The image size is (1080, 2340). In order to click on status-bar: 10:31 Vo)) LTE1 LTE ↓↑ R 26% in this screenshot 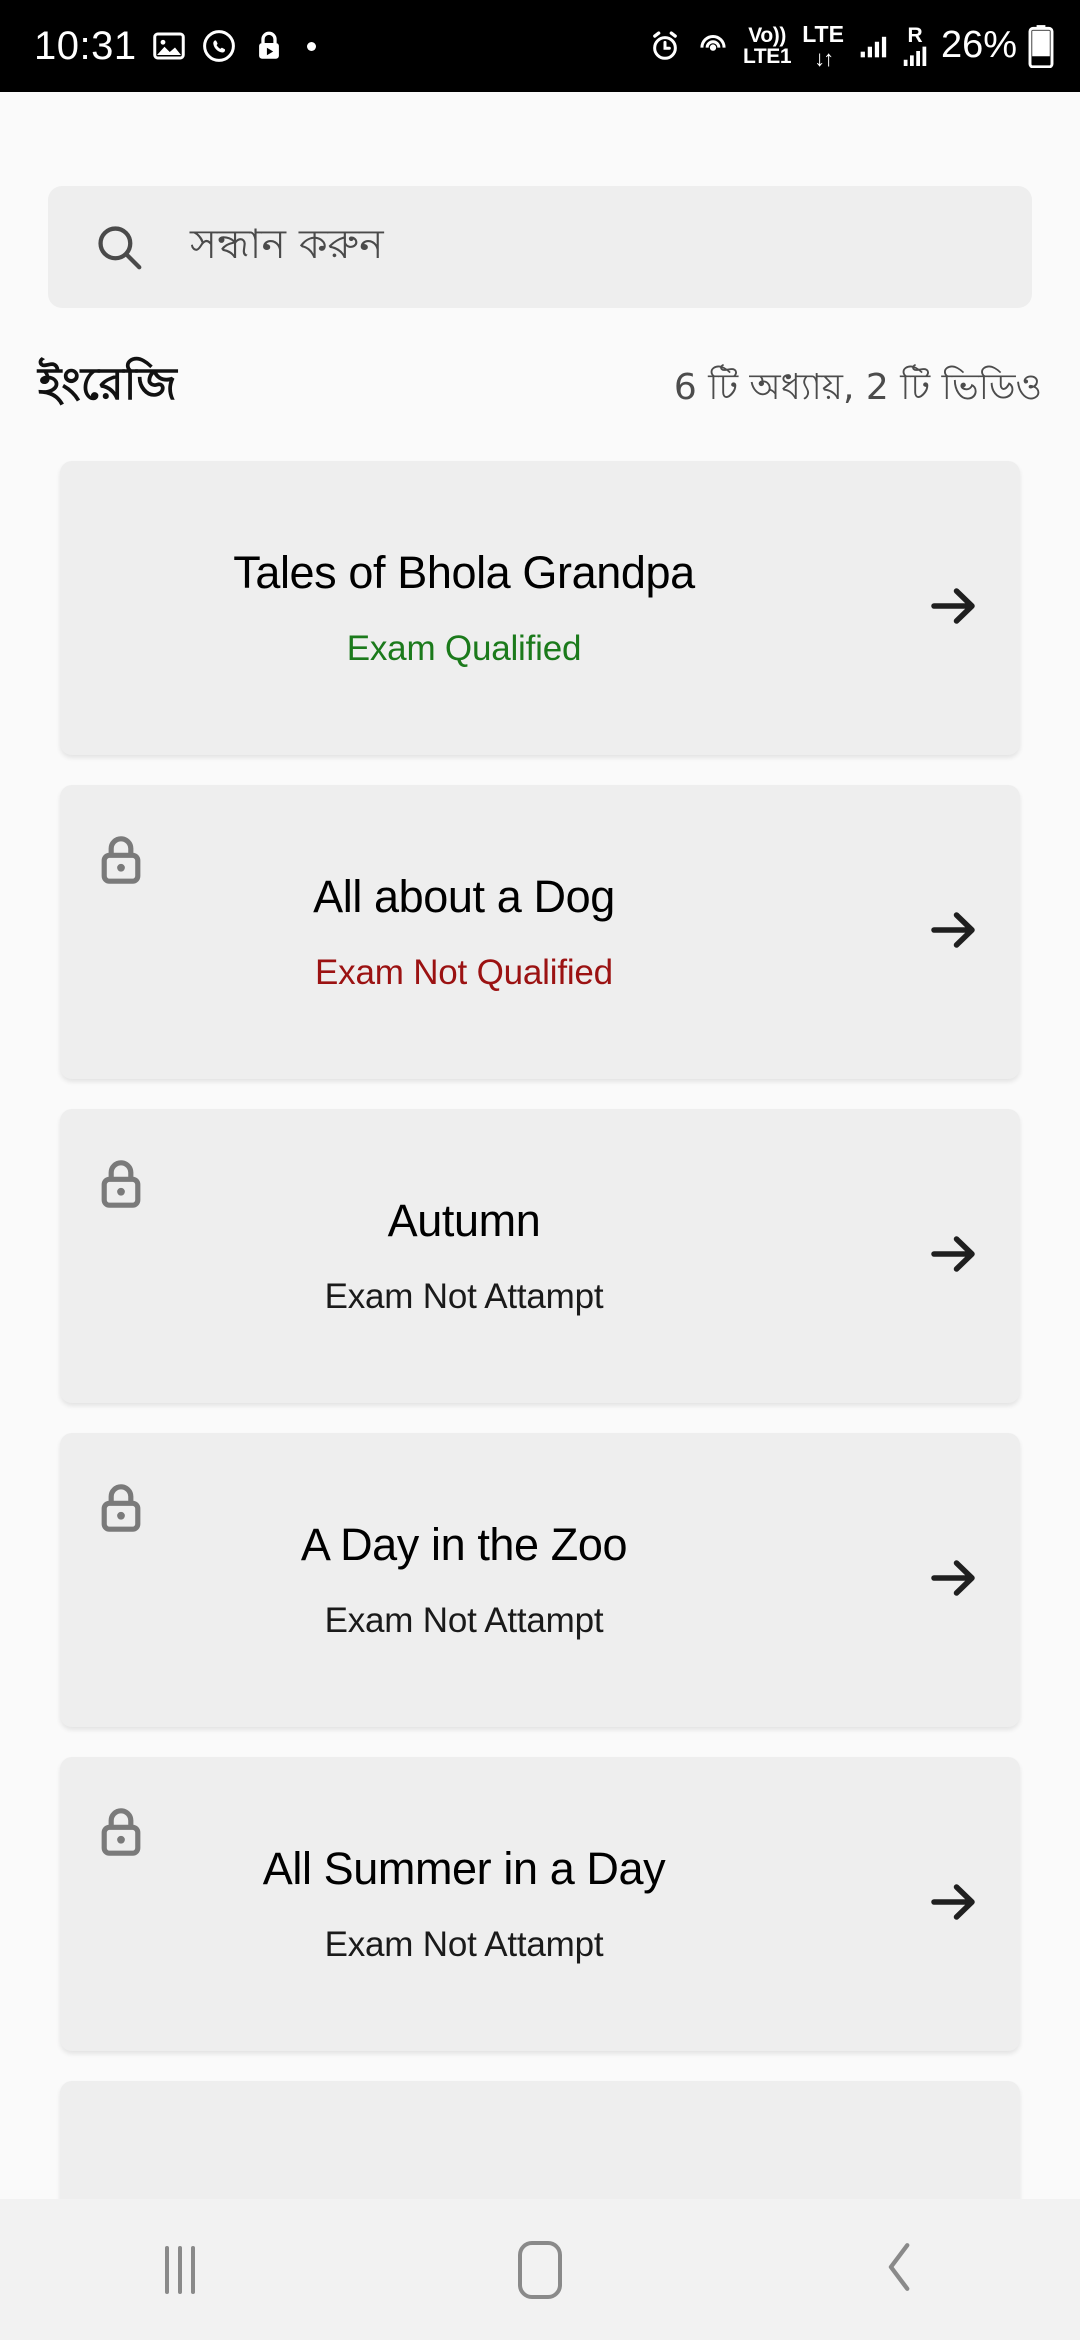, I will do `click(540, 46)`.